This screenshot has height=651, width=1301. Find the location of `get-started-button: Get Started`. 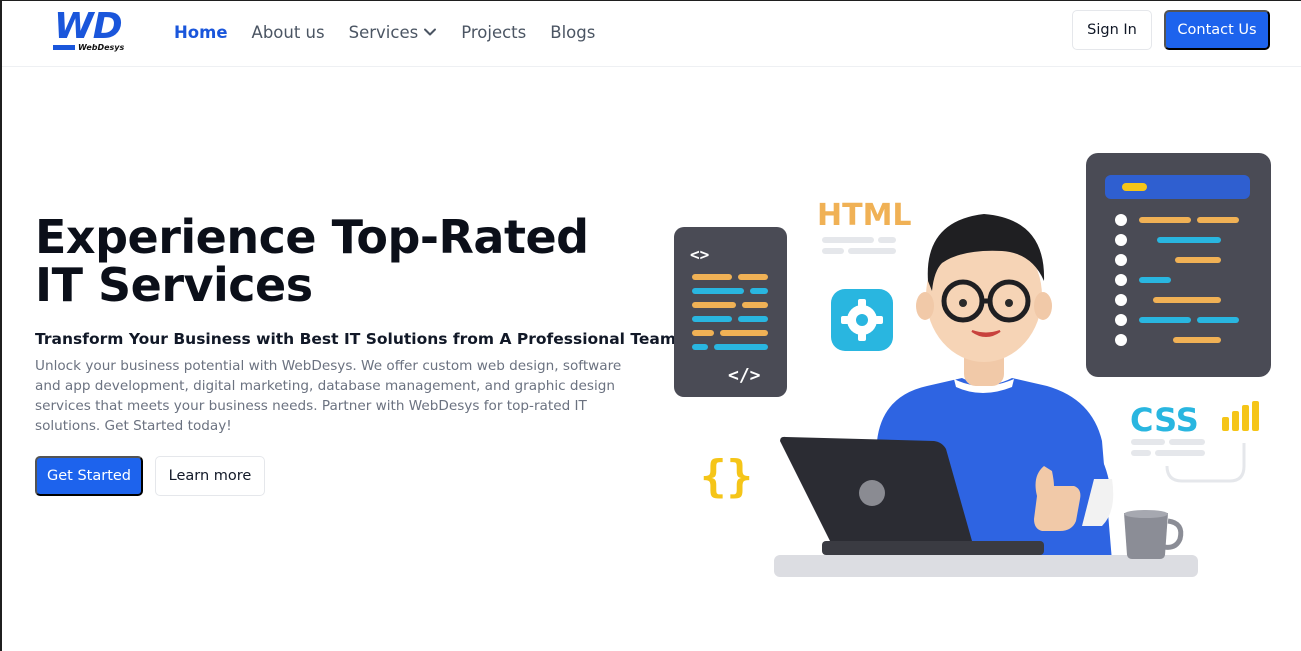

get-started-button: Get Started is located at coordinates (89, 476).